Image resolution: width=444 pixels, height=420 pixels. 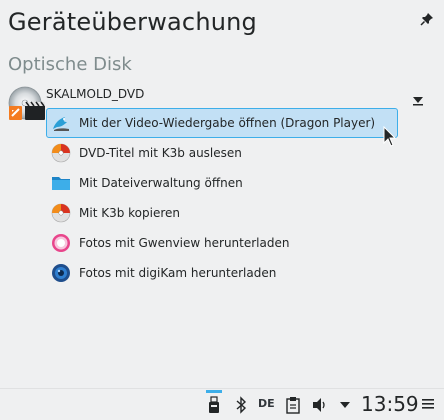 What do you see at coordinates (132, 22) in the screenshot?
I see `page-title: Geräteüberwachung` at bounding box center [132, 22].